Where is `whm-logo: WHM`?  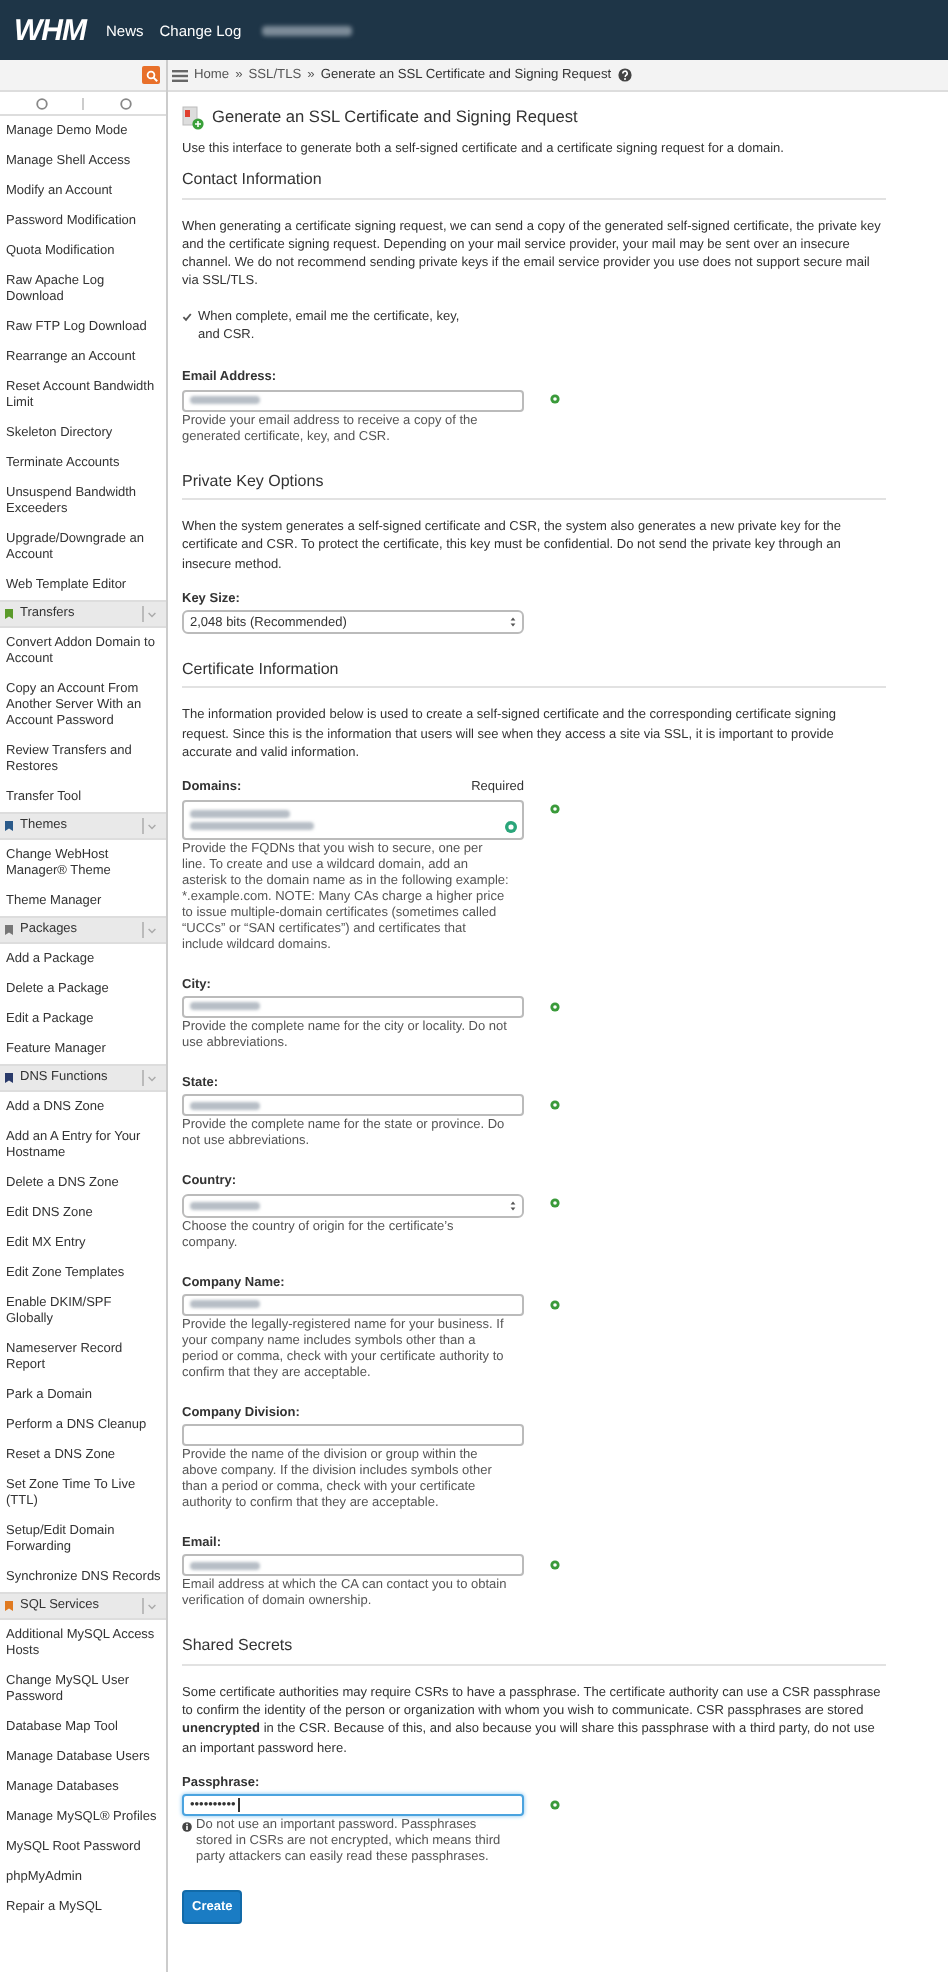
whm-logo: WHM is located at coordinates (50, 30).